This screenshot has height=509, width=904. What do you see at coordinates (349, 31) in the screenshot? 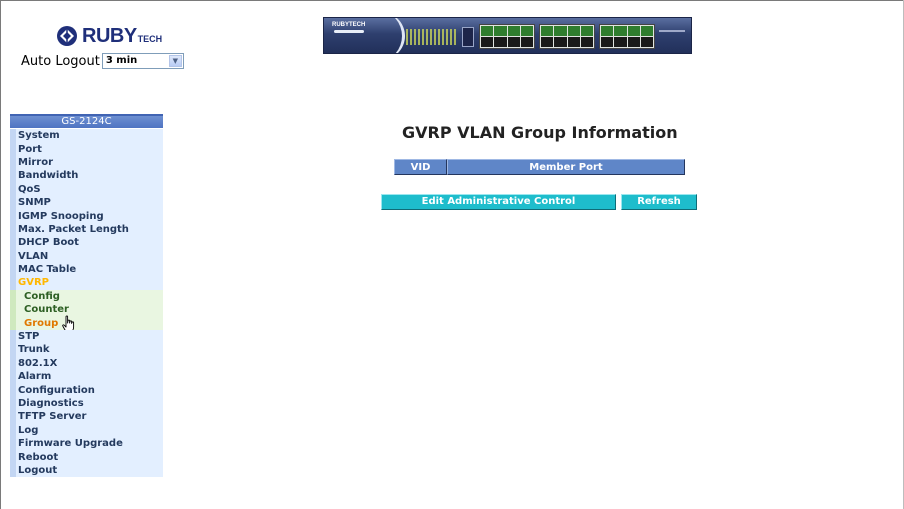
I see `device-swoosh` at bounding box center [349, 31].